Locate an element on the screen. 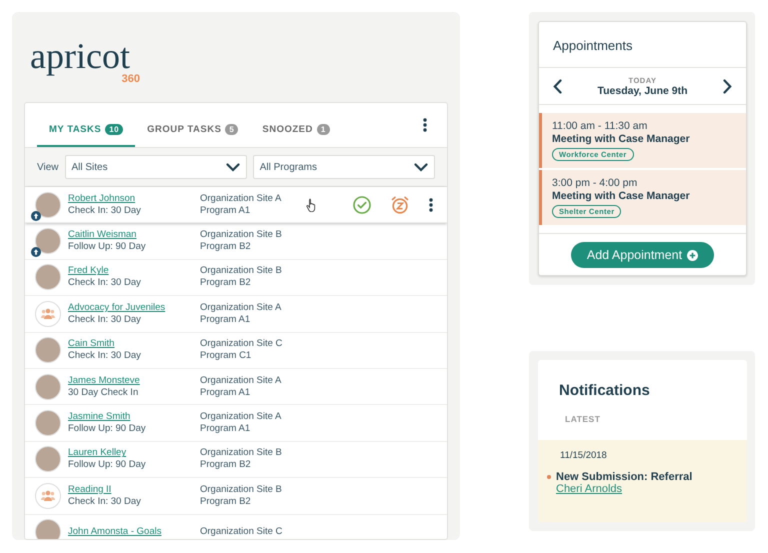 The image size is (768, 553). next-day-button is located at coordinates (727, 86).